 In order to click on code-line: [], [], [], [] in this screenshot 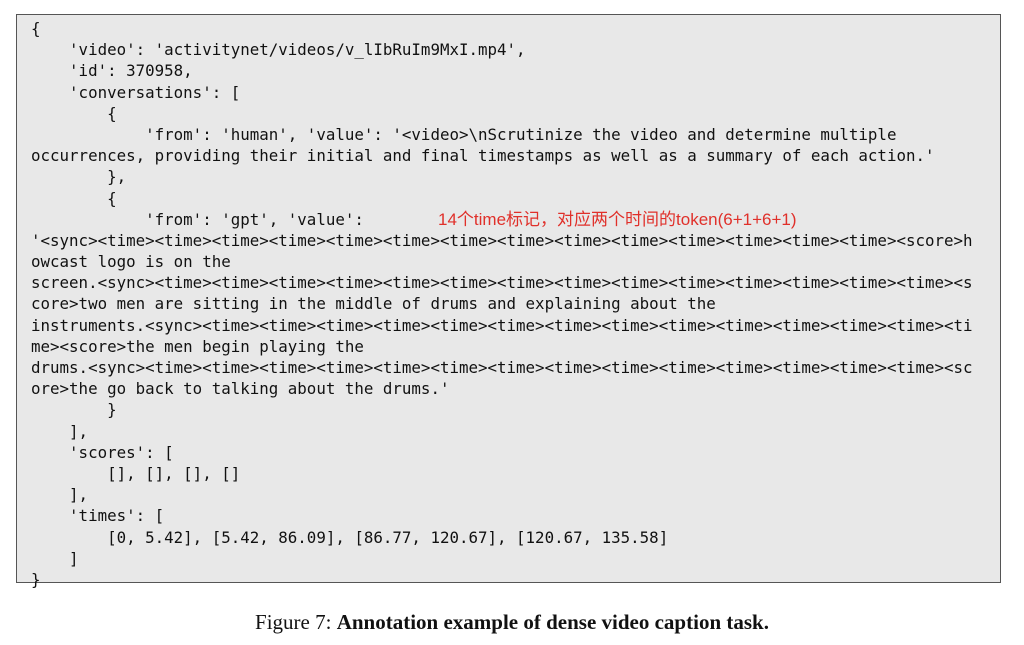, I will do `click(136, 473)`.